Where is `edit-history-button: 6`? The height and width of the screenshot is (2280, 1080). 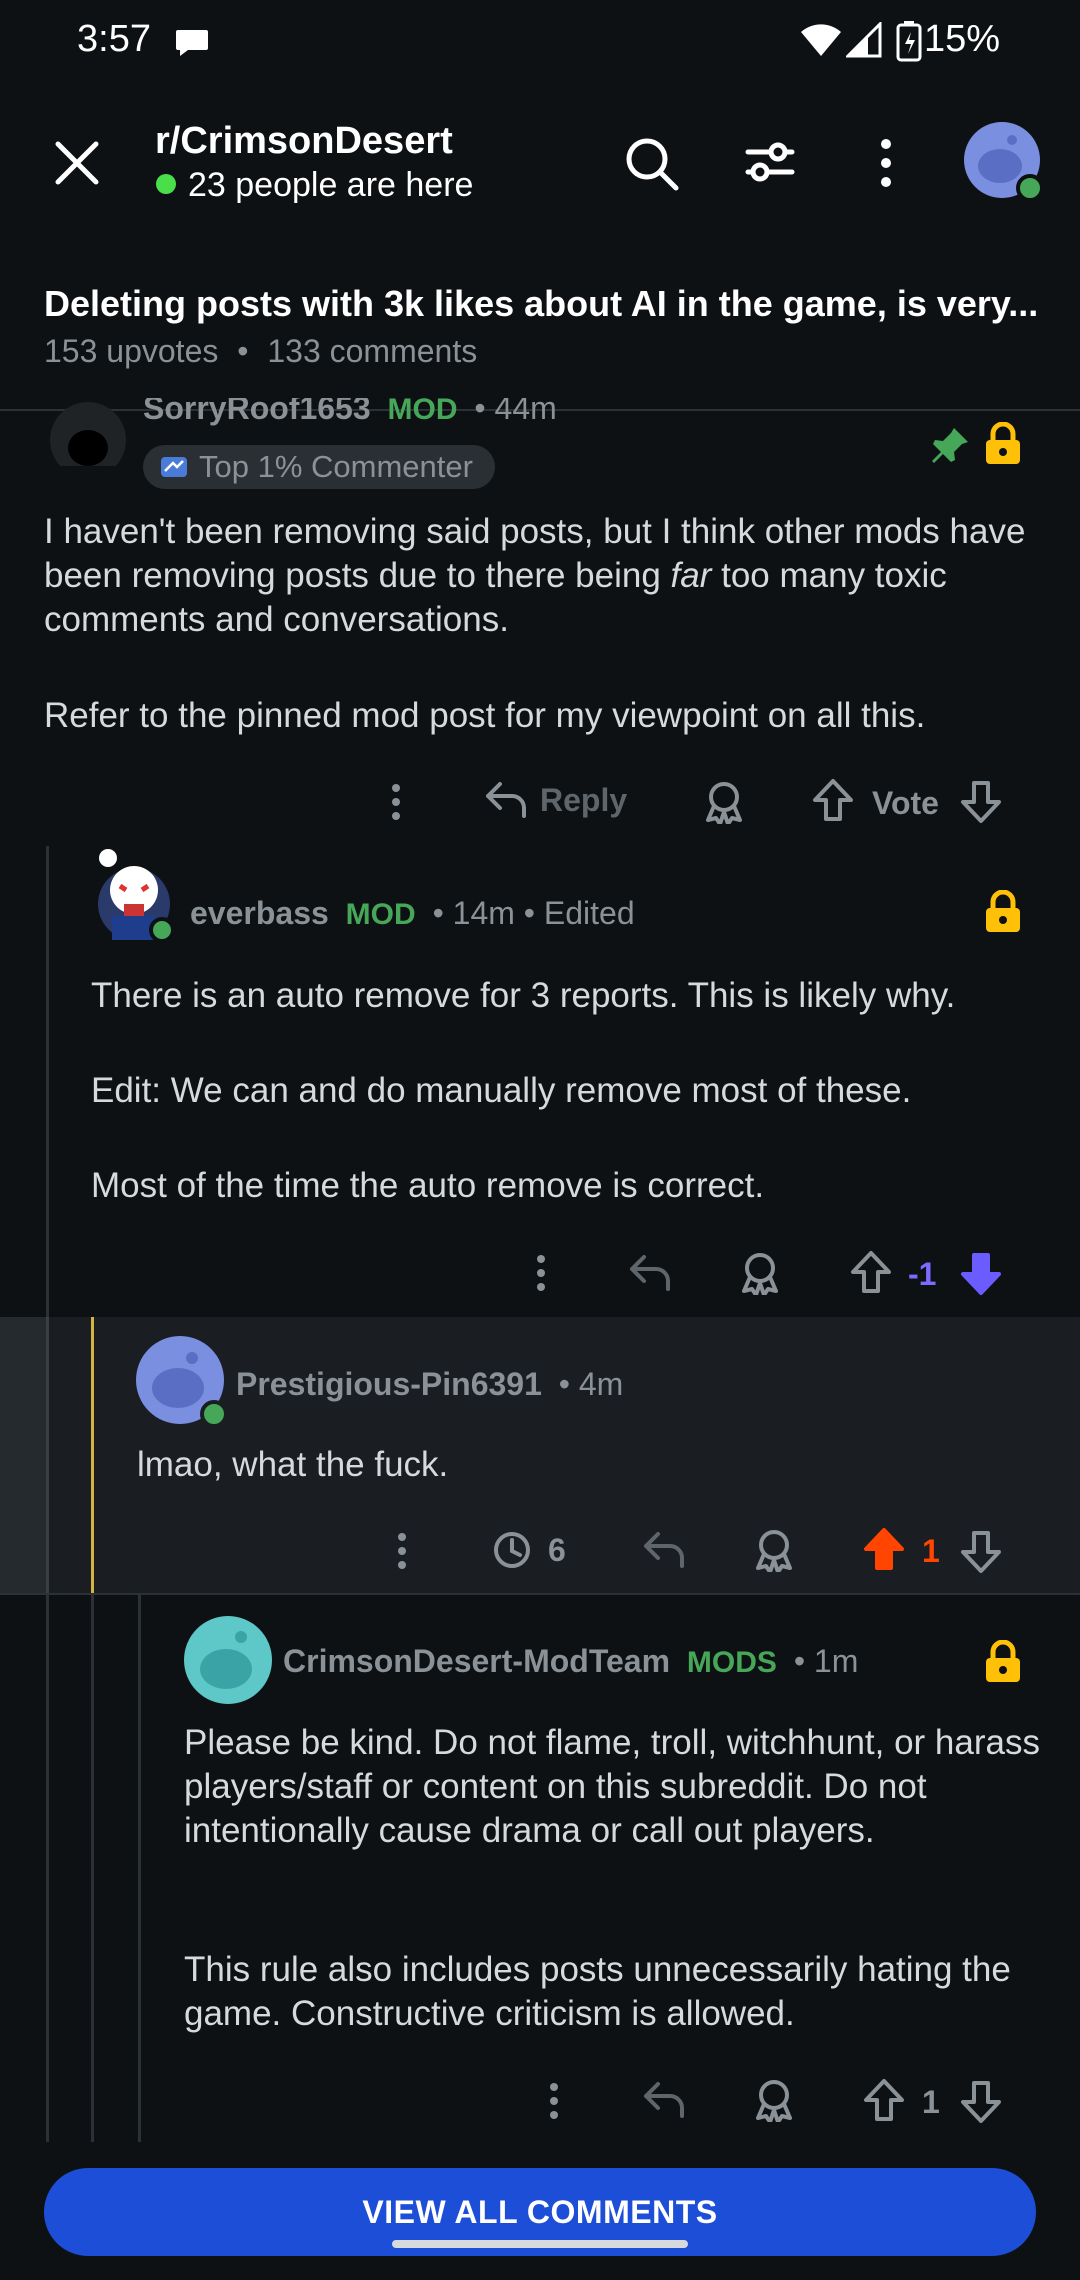 edit-history-button: 6 is located at coordinates (529, 1550).